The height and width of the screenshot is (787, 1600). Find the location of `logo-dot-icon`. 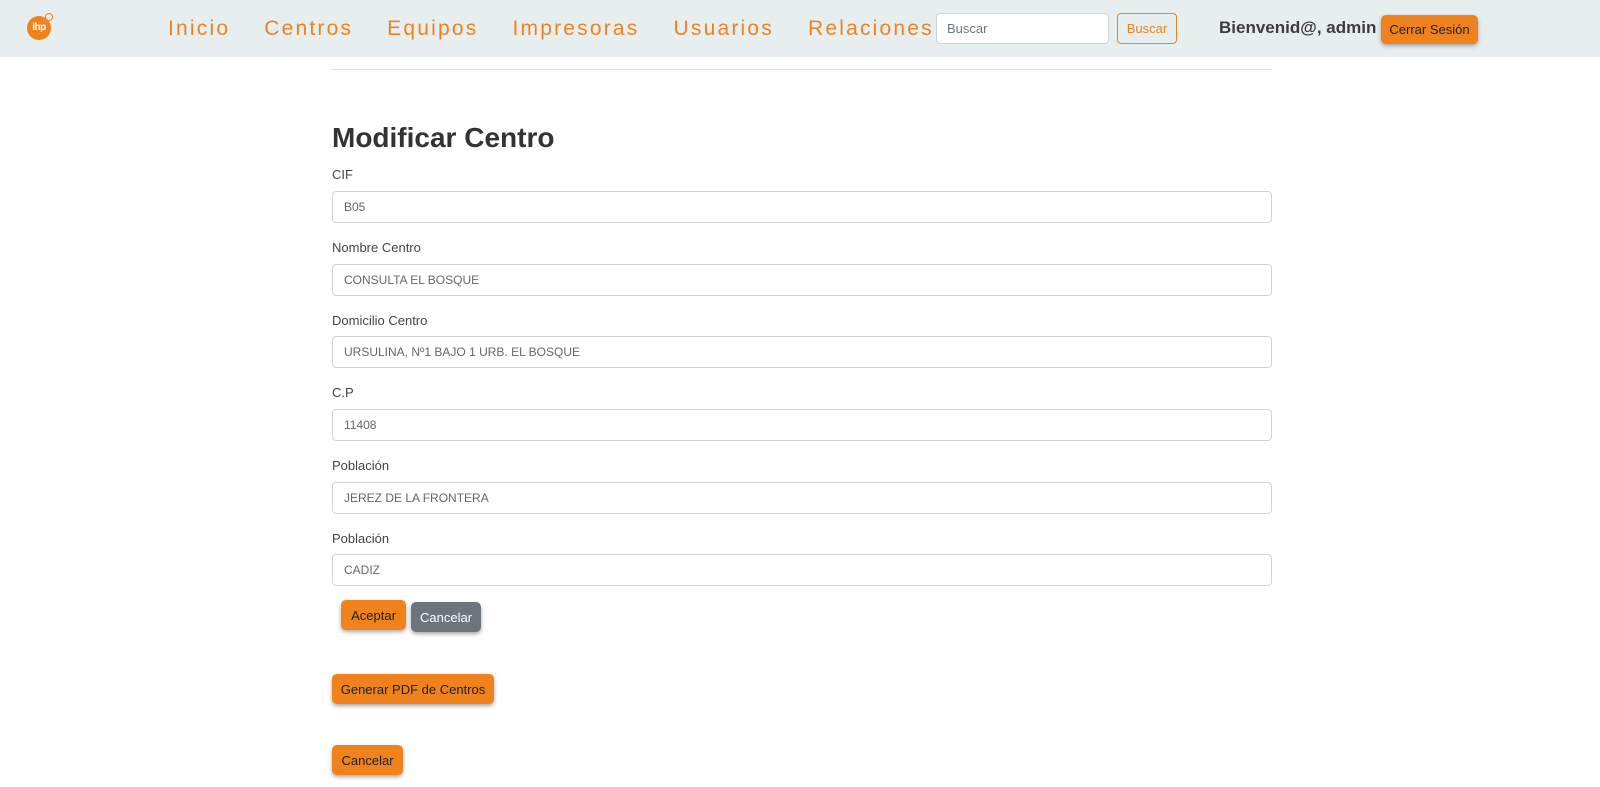

logo-dot-icon is located at coordinates (49, 17).